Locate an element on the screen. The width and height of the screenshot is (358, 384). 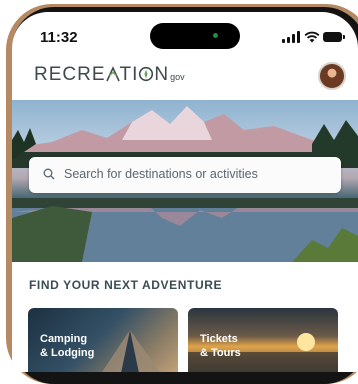
logo-gov: gov is located at coordinates (177, 77).